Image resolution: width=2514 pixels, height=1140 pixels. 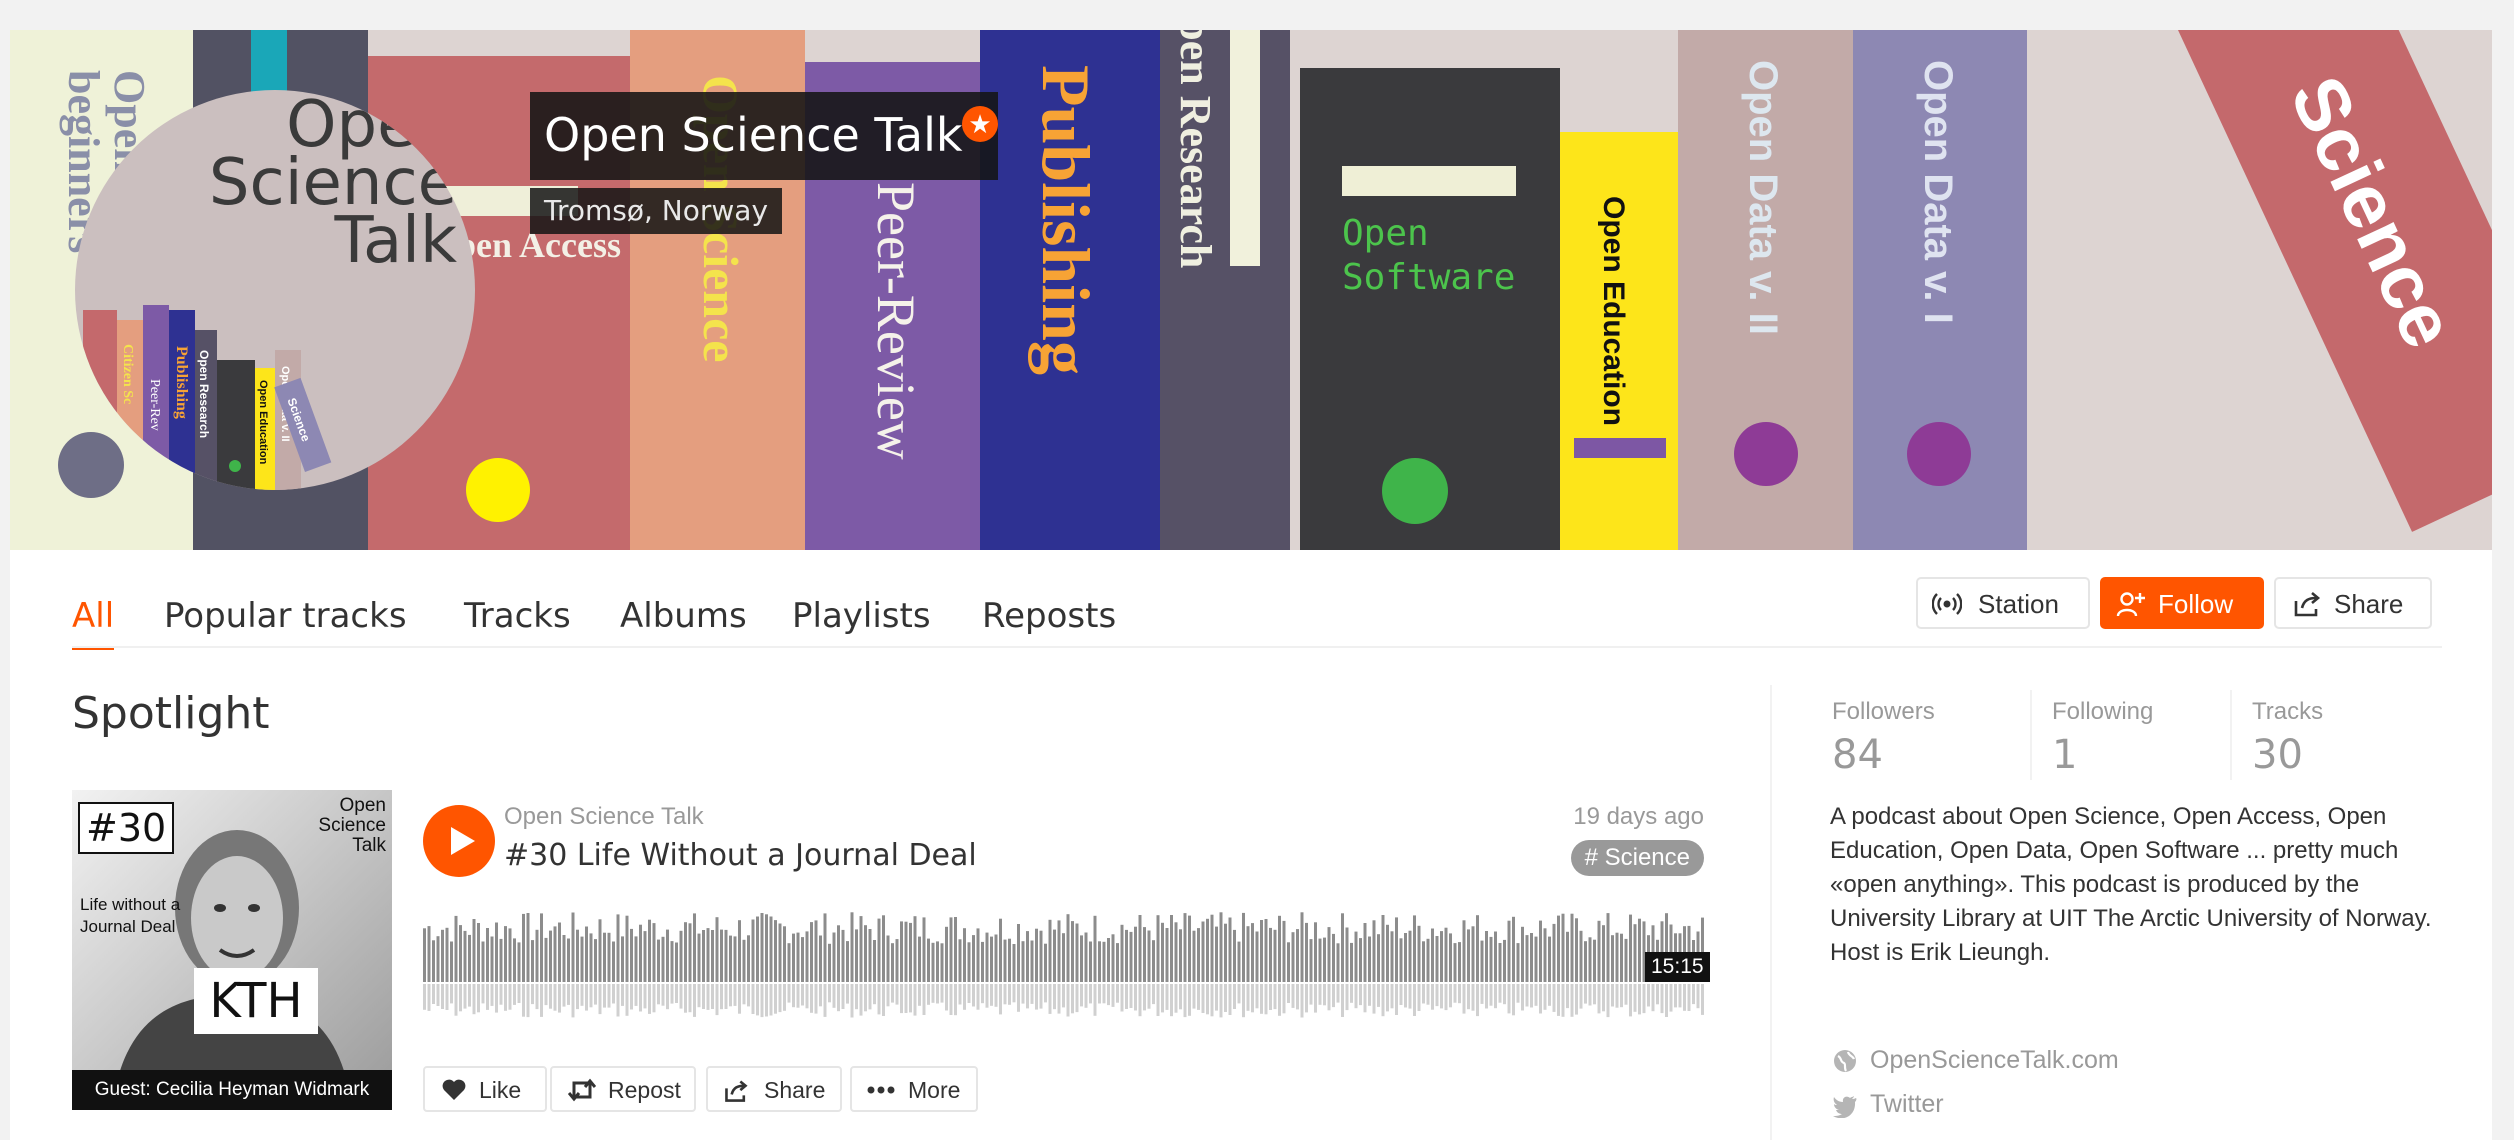 What do you see at coordinates (459, 841) in the screenshot?
I see `play-button` at bounding box center [459, 841].